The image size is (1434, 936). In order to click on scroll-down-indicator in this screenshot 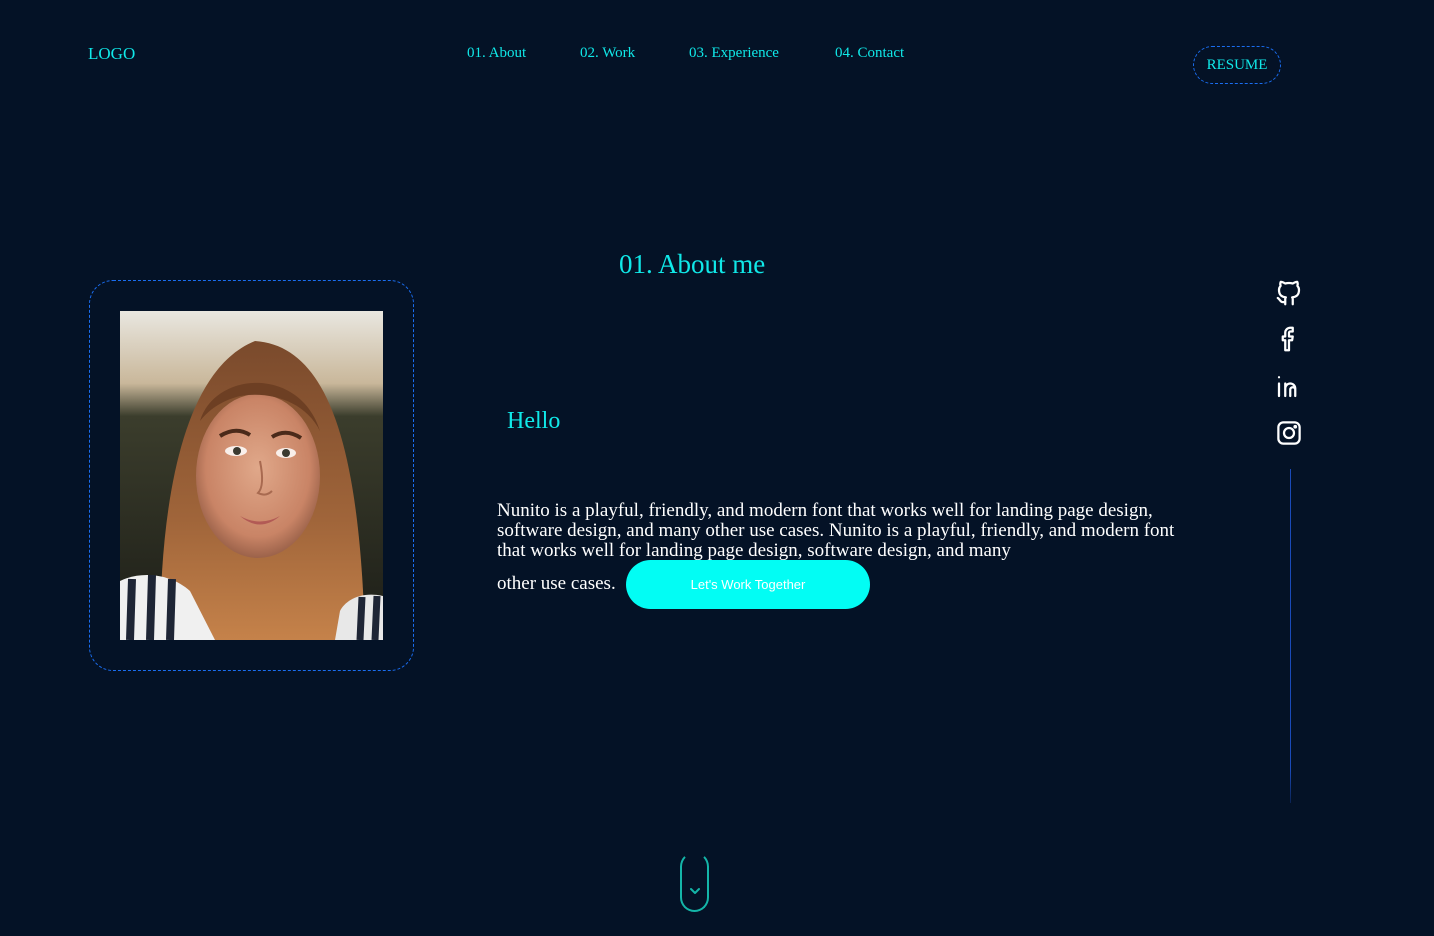, I will do `click(694, 882)`.